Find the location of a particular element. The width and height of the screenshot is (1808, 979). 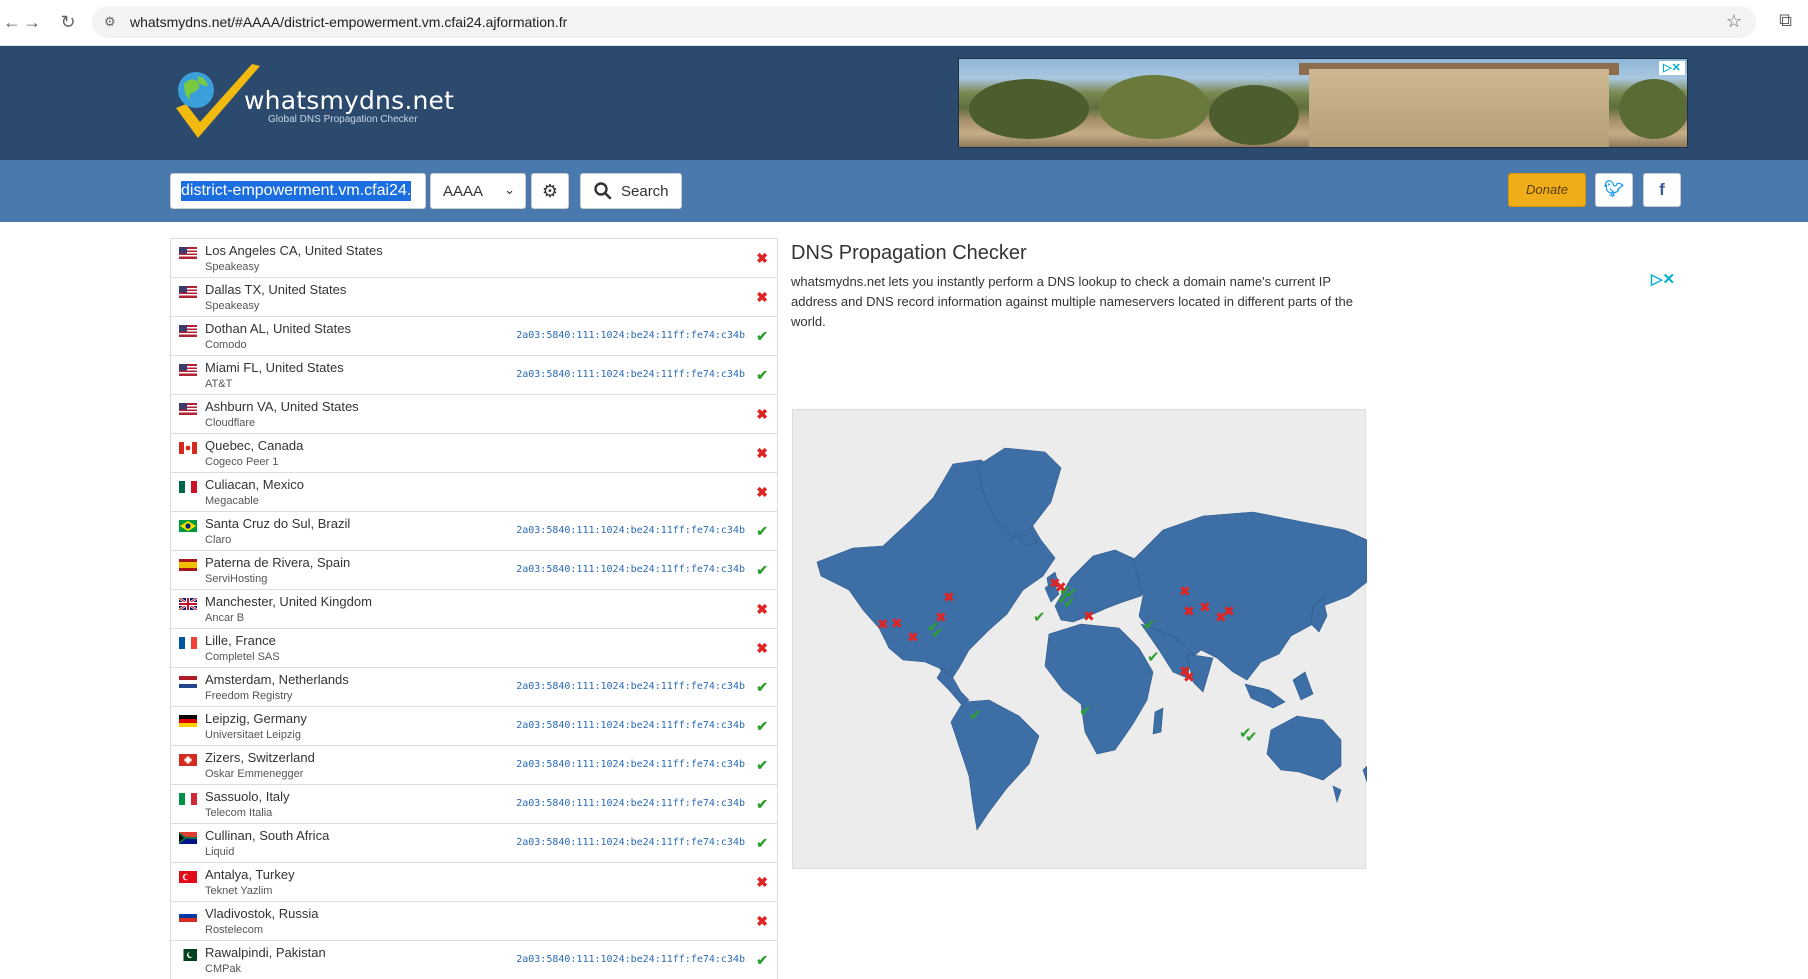

result-location: Amsterdam, Netherlands is located at coordinates (277, 679).